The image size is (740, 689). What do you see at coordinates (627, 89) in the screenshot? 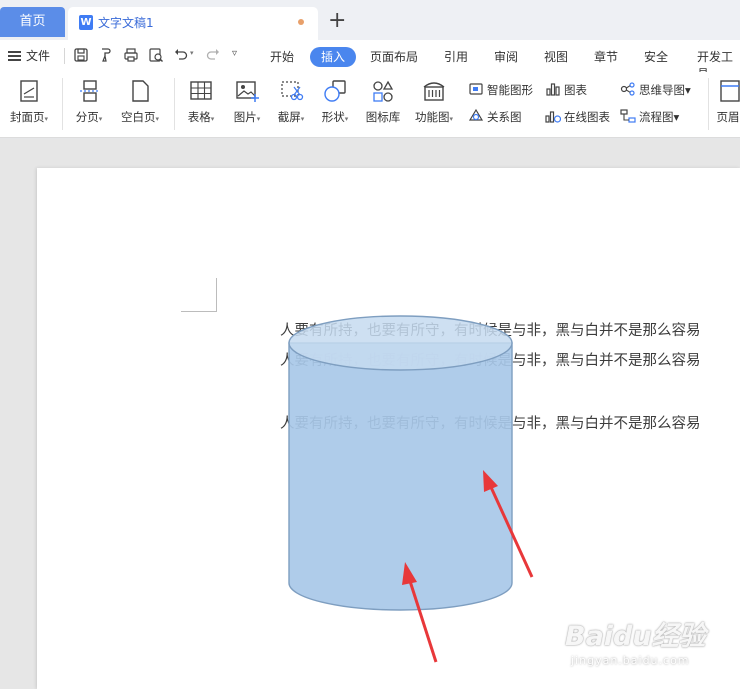
I see `mindmap-icon` at bounding box center [627, 89].